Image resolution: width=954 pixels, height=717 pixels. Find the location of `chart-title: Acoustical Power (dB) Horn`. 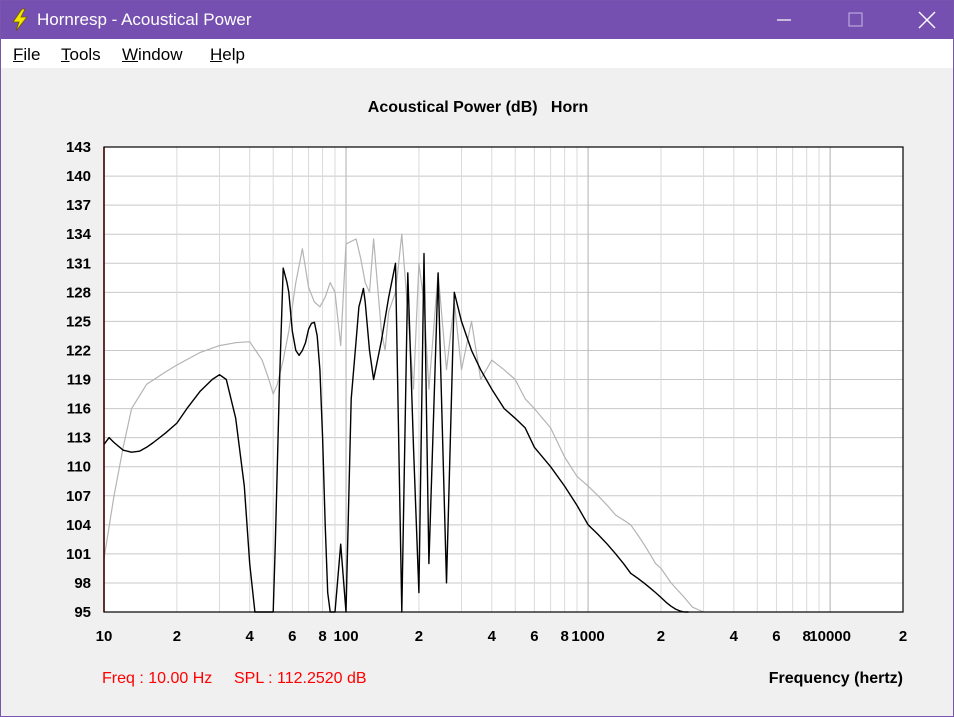

chart-title: Acoustical Power (dB) Horn is located at coordinates (478, 107).